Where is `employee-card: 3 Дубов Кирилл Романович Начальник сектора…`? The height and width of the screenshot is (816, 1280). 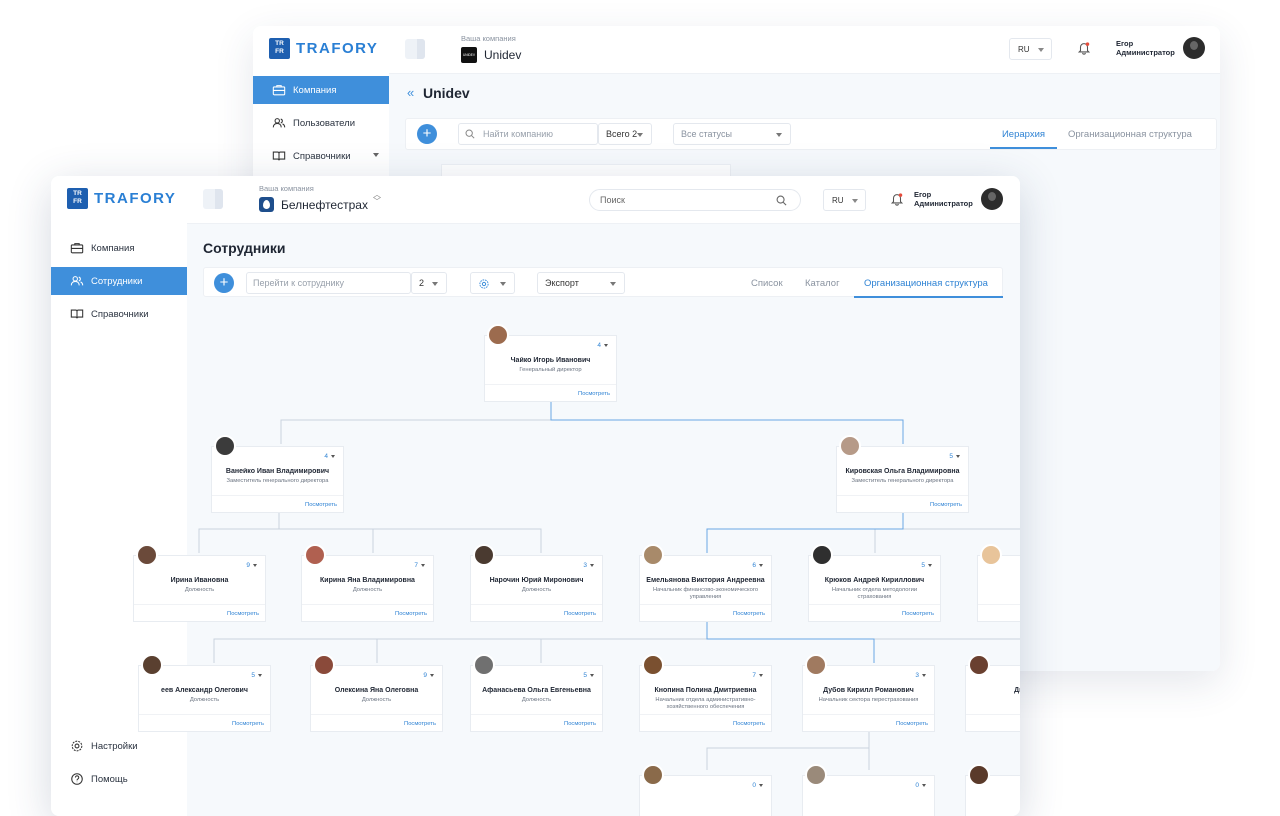
employee-card: 3 Дубов Кирилл Романович Начальник сектора… is located at coordinates (868, 693).